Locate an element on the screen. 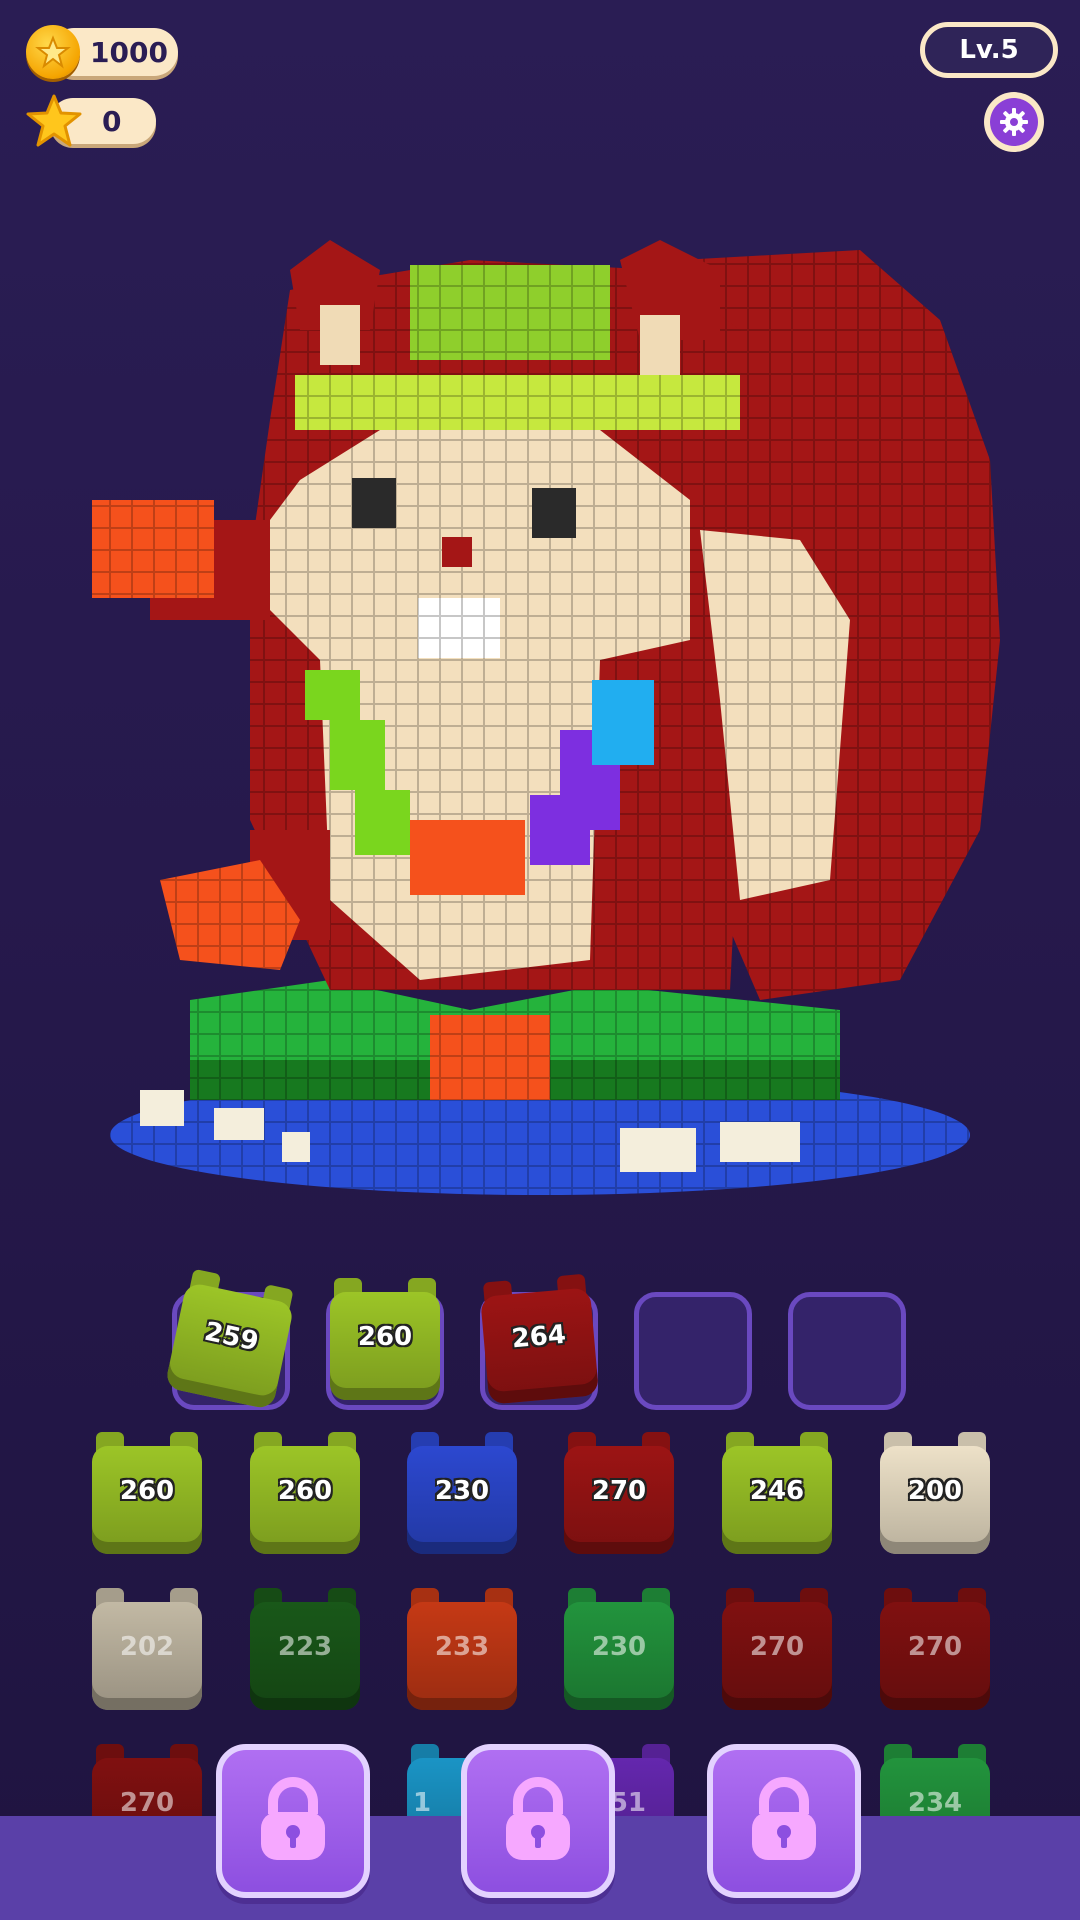 The image size is (1080, 1920). tray-block: 264 is located at coordinates (539, 1339).